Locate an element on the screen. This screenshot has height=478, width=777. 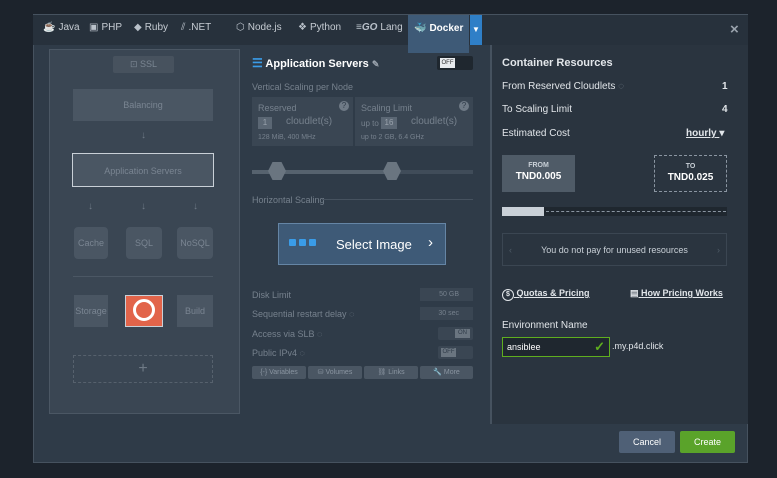
tab-python: ❖ Python is located at coordinates (319, 27).